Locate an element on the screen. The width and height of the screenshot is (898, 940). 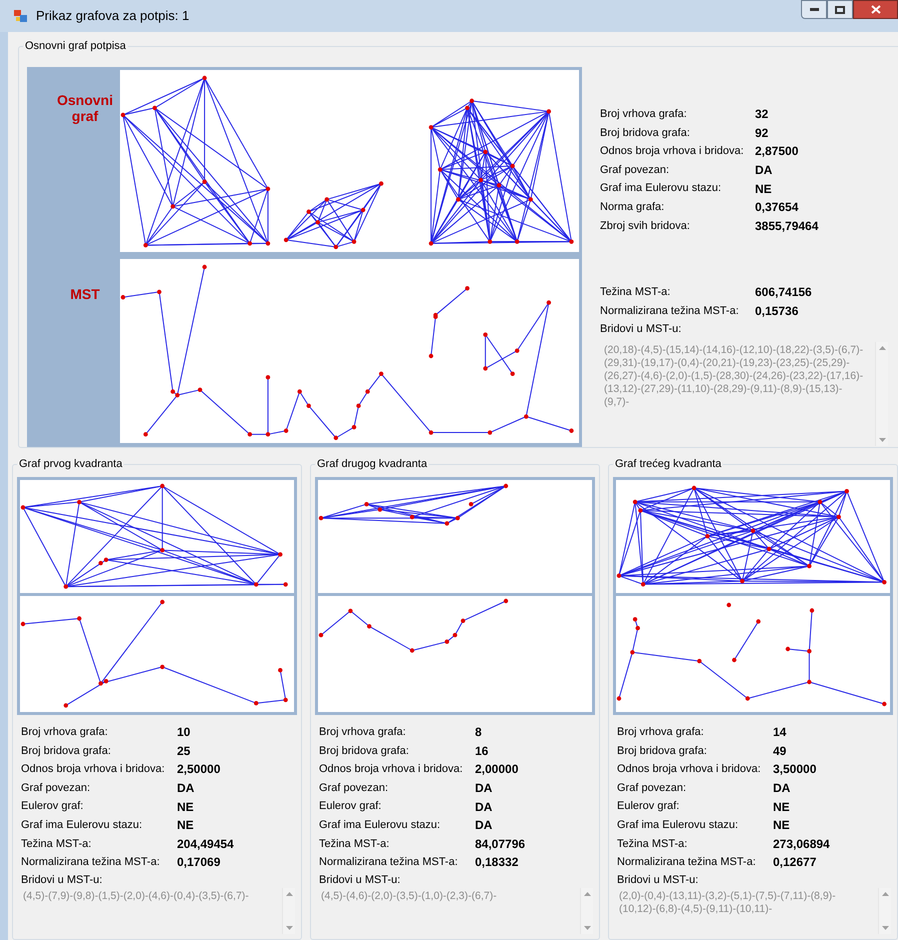
group-title: Graf prvog kvadranta is located at coordinates (70, 464).